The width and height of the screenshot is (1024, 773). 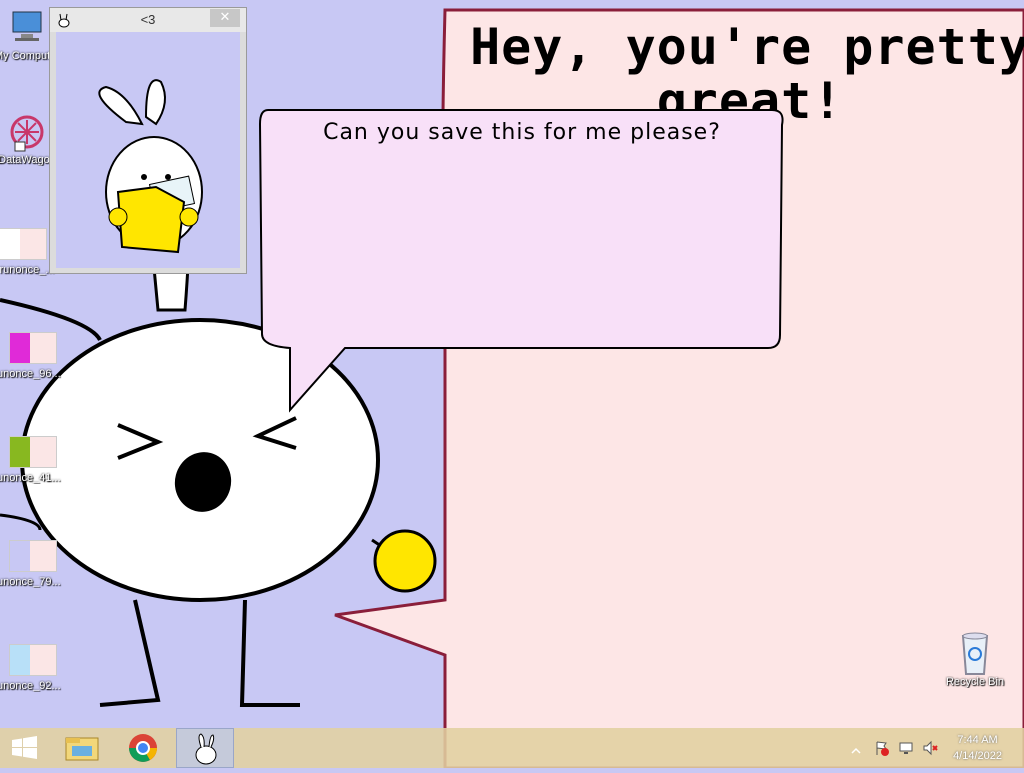 I want to click on clock: 7:44 AM 4/14/2022, so click(x=977, y=748).